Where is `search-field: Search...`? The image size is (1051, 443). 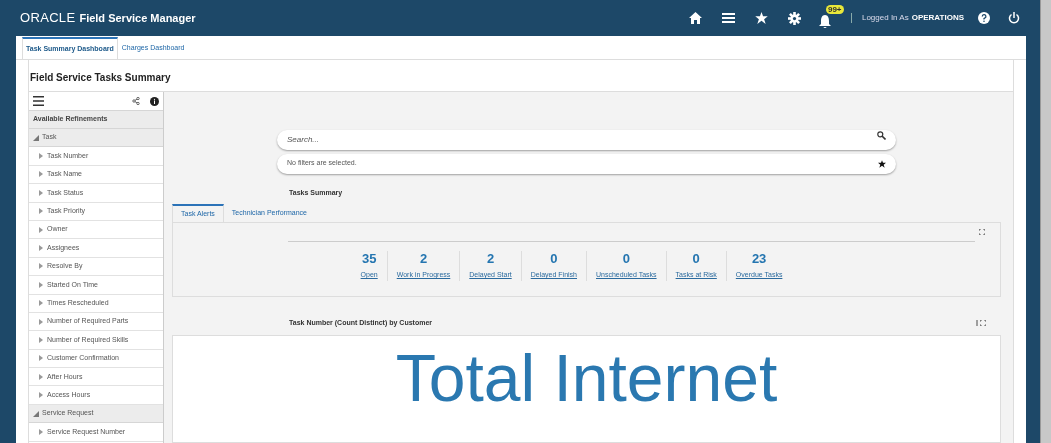 search-field: Search... is located at coordinates (586, 139).